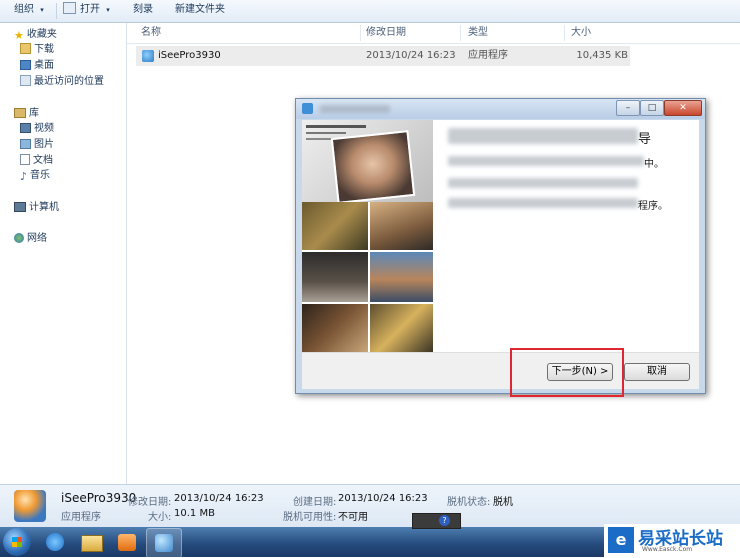  I want to click on help-icon: ?, so click(444, 520).